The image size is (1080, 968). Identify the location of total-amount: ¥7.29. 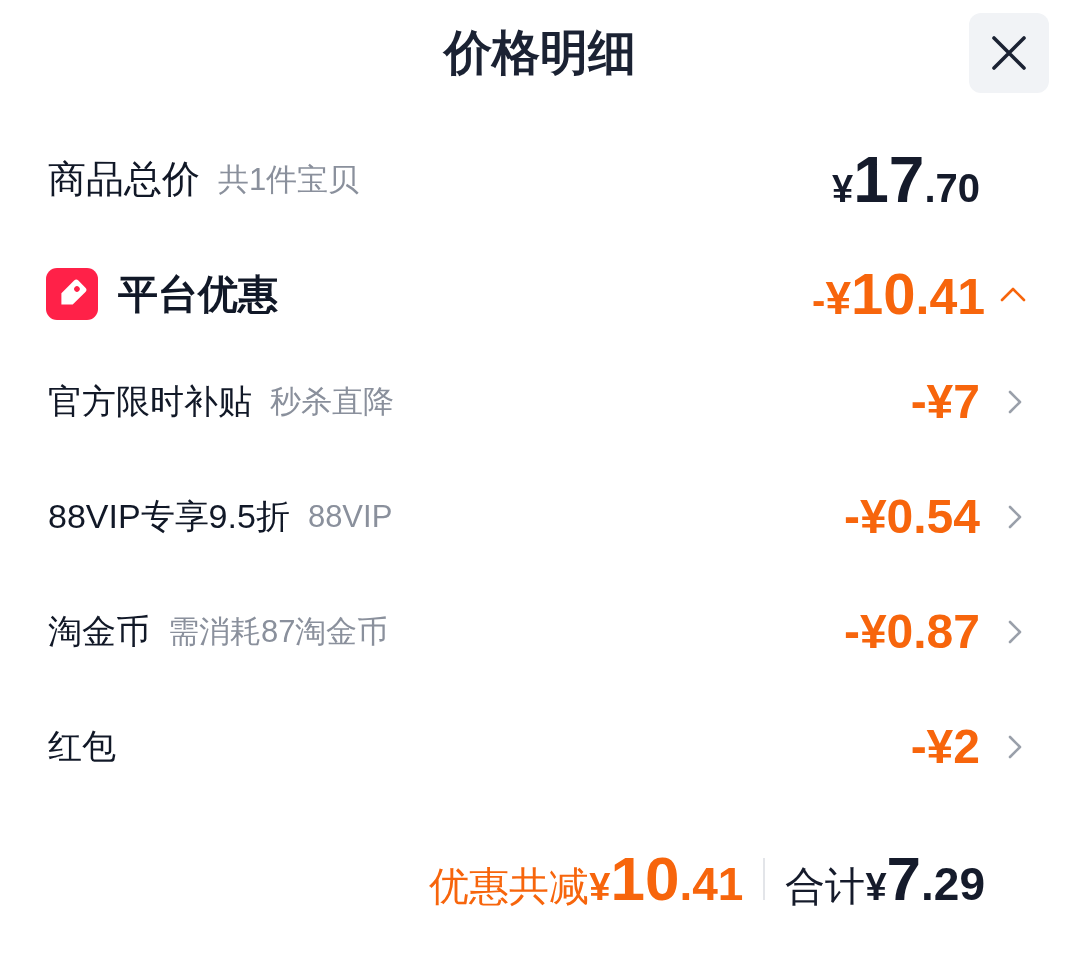
(925, 879).